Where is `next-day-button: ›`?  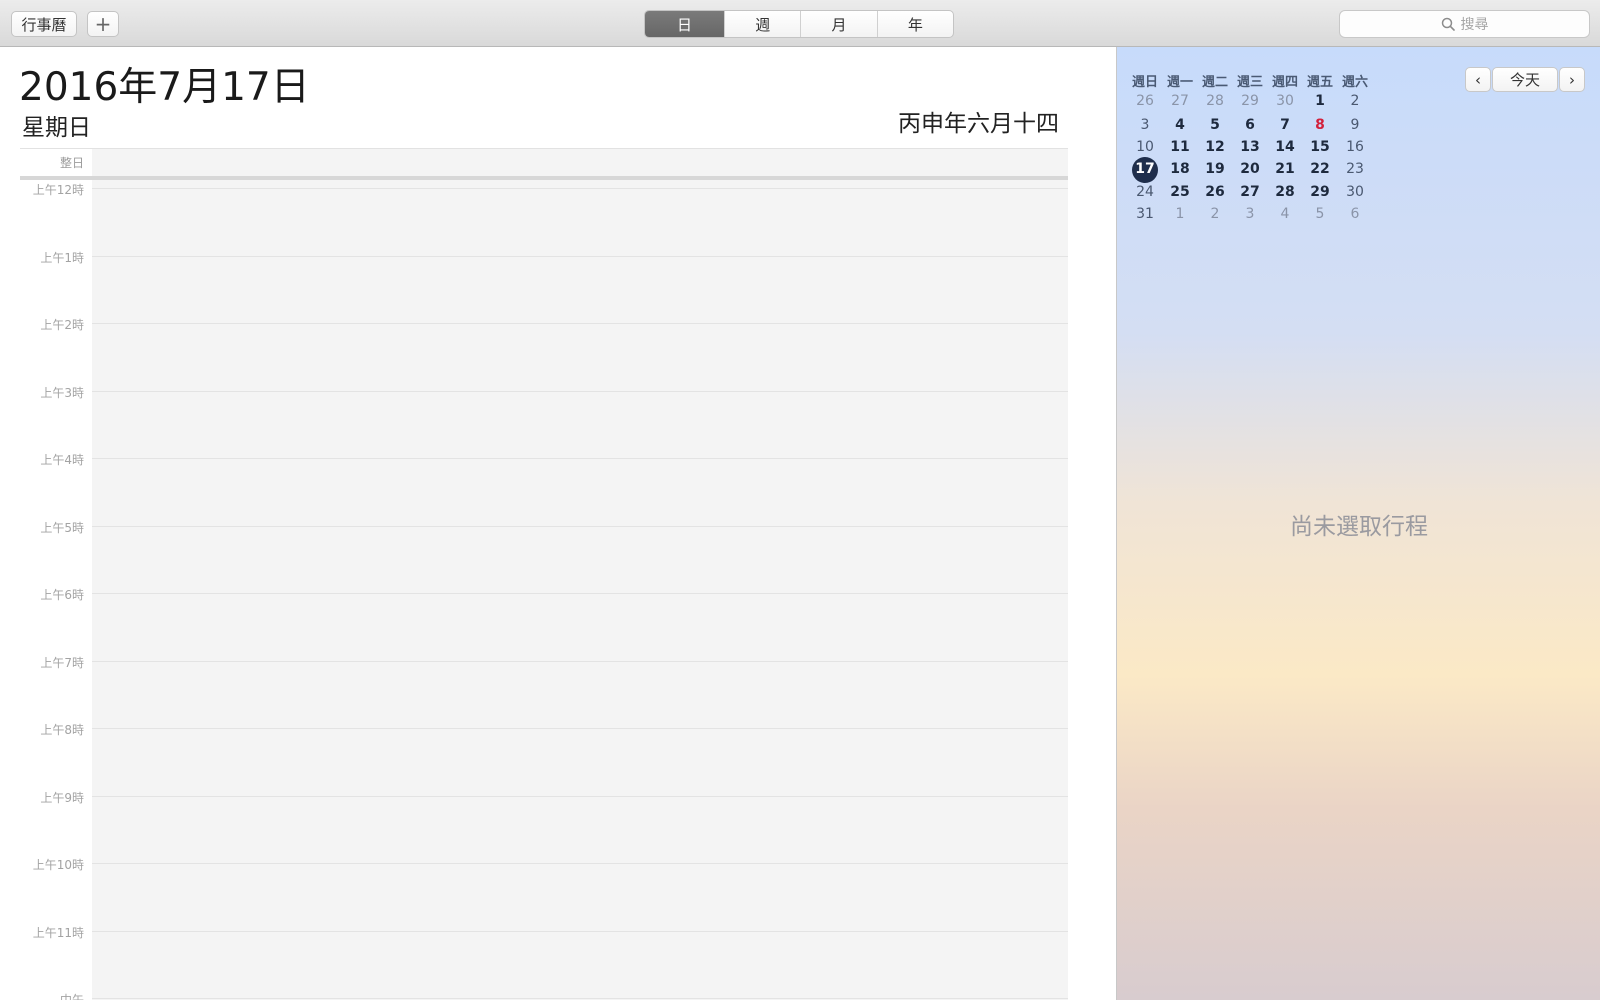
next-day-button: › is located at coordinates (1572, 79).